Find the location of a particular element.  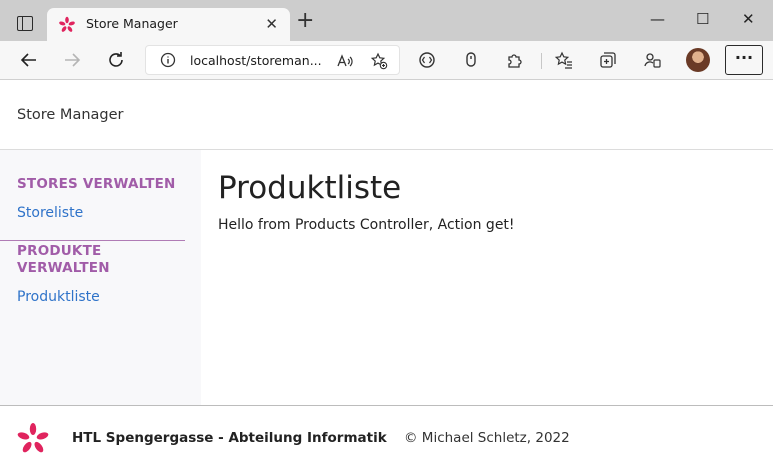

browser-toolbar: localhost/storeman... ··· is located at coordinates (386, 60).